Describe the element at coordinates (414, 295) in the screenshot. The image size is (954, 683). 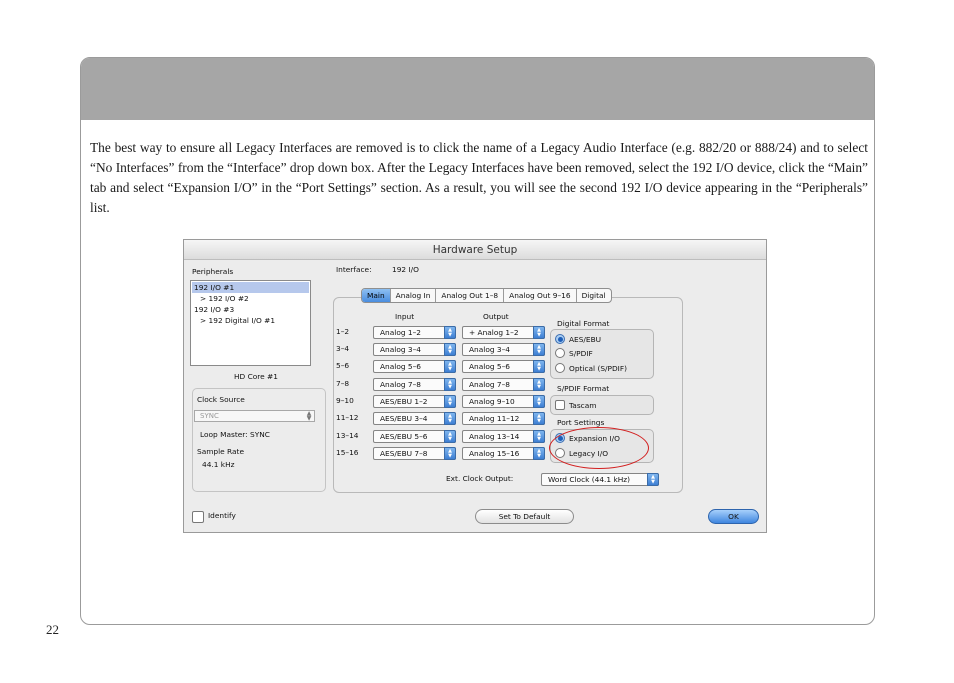
I see `tab-analog-in: Analog In` at that location.